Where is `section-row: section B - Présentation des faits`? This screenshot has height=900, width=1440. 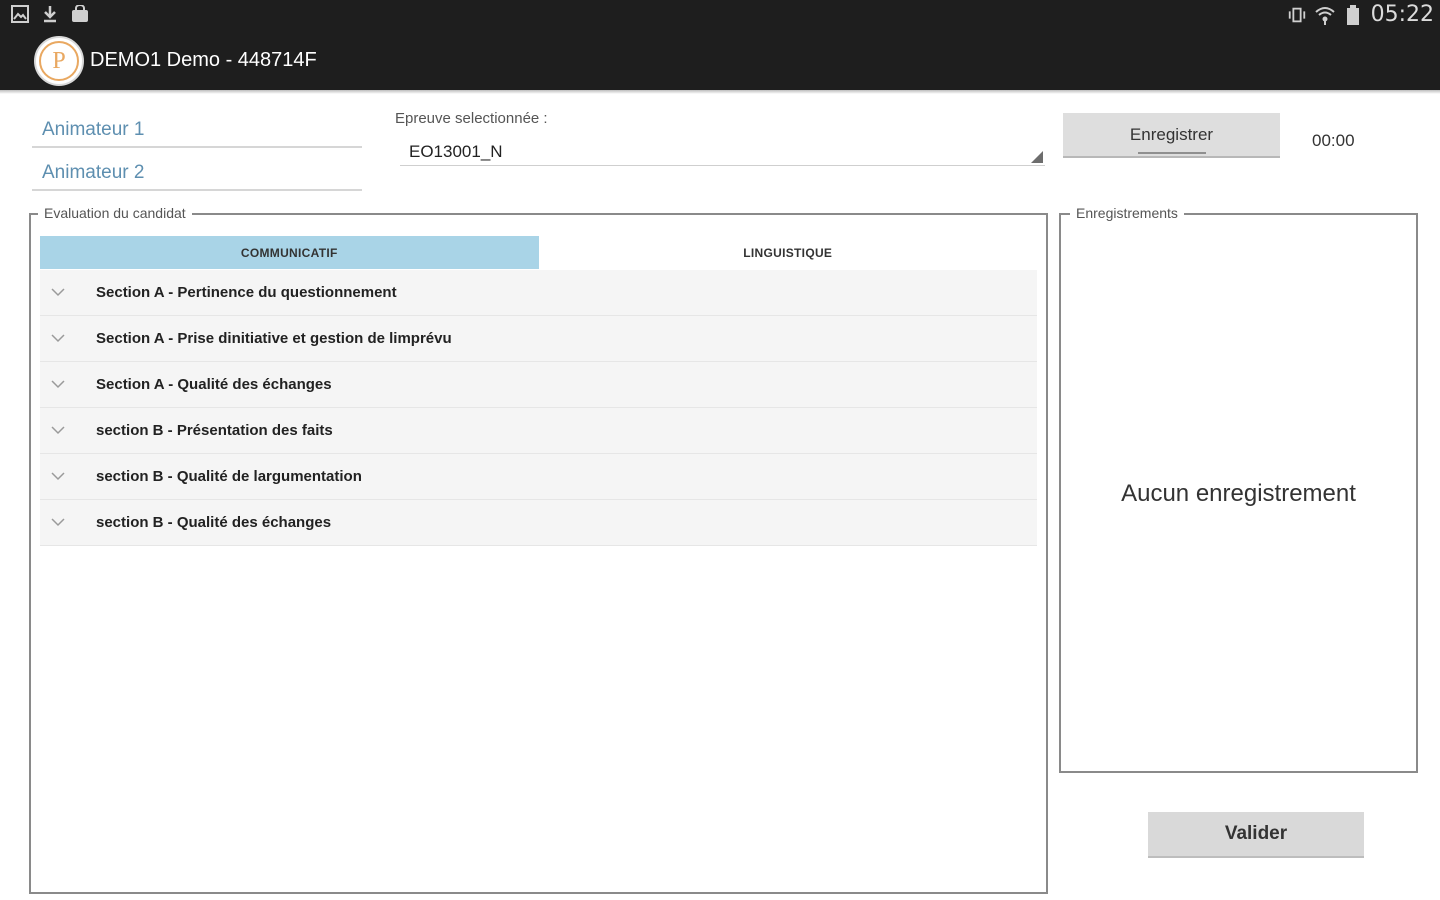
section-row: section B - Présentation des faits is located at coordinates (538, 431).